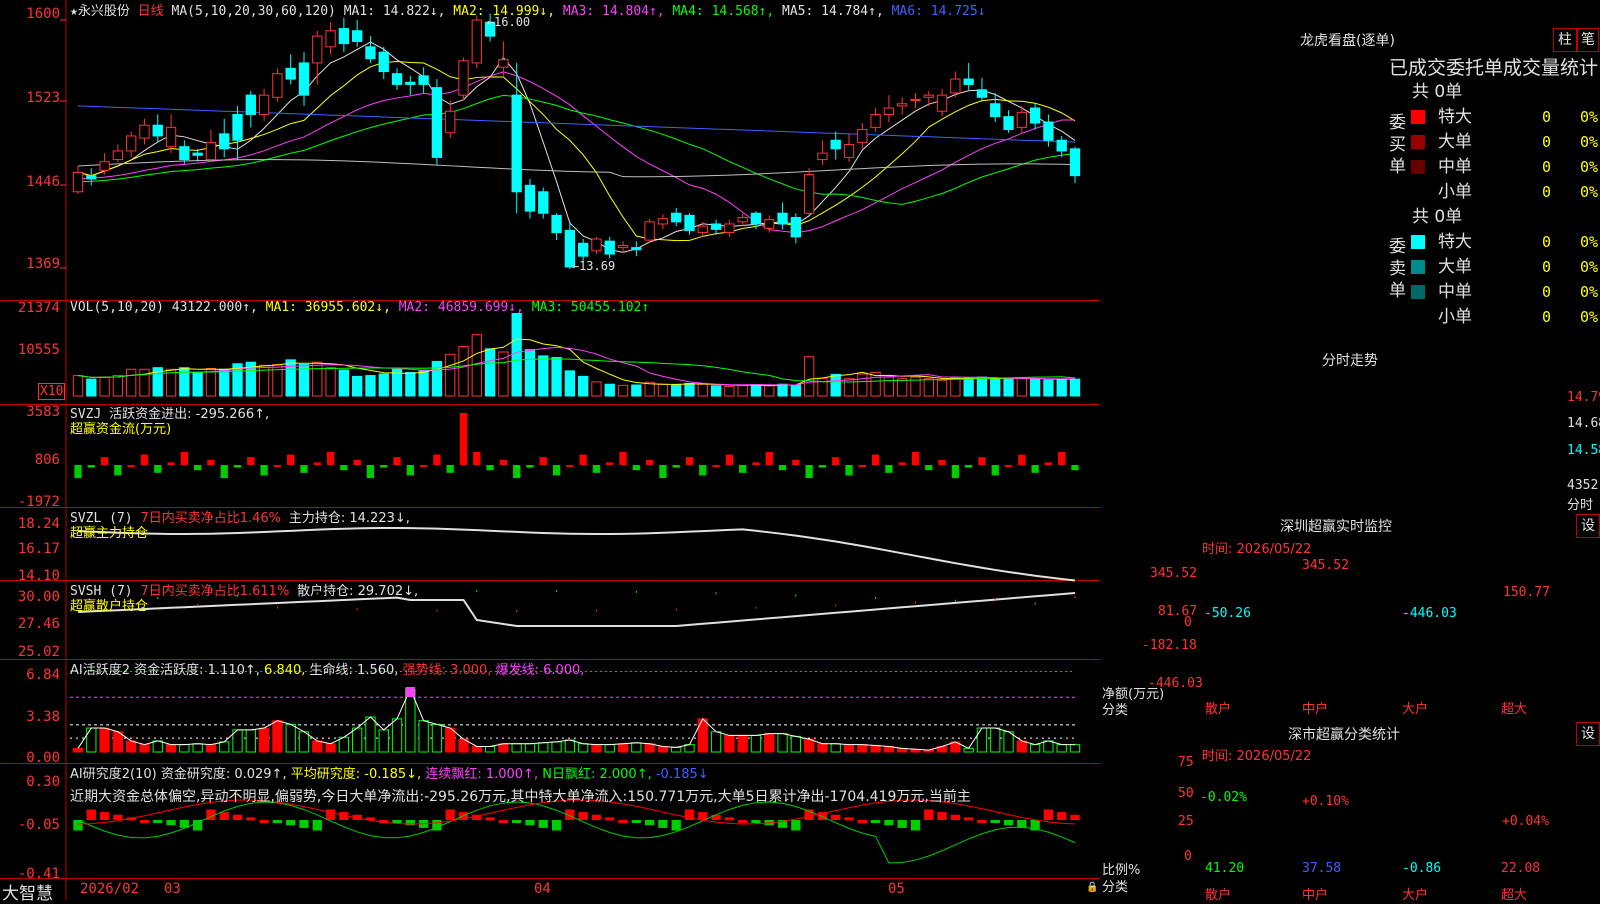  I want to click on class-y-tick: 50, so click(1186, 793).